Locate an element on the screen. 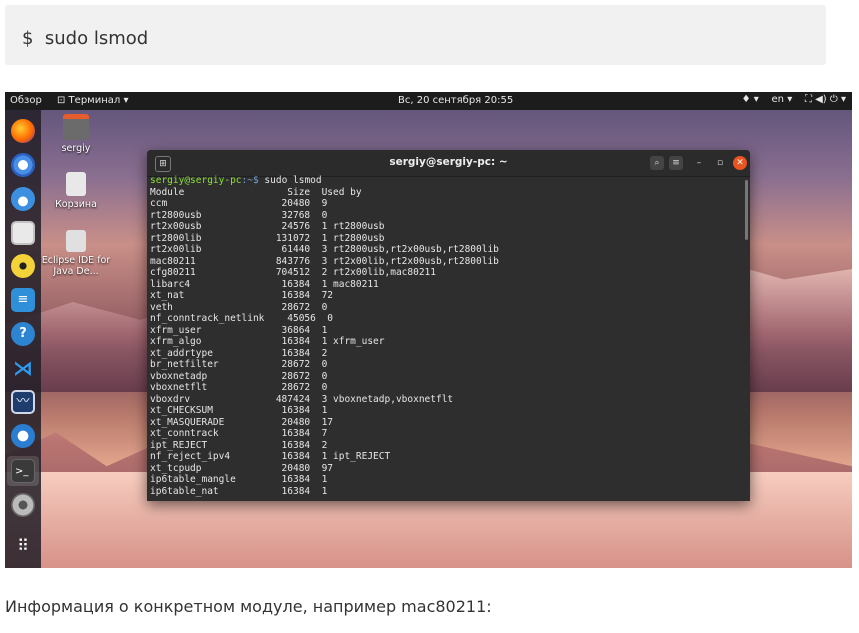 The image size is (859, 633). desktop-icon-label: Корзина is located at coordinates (76, 204).